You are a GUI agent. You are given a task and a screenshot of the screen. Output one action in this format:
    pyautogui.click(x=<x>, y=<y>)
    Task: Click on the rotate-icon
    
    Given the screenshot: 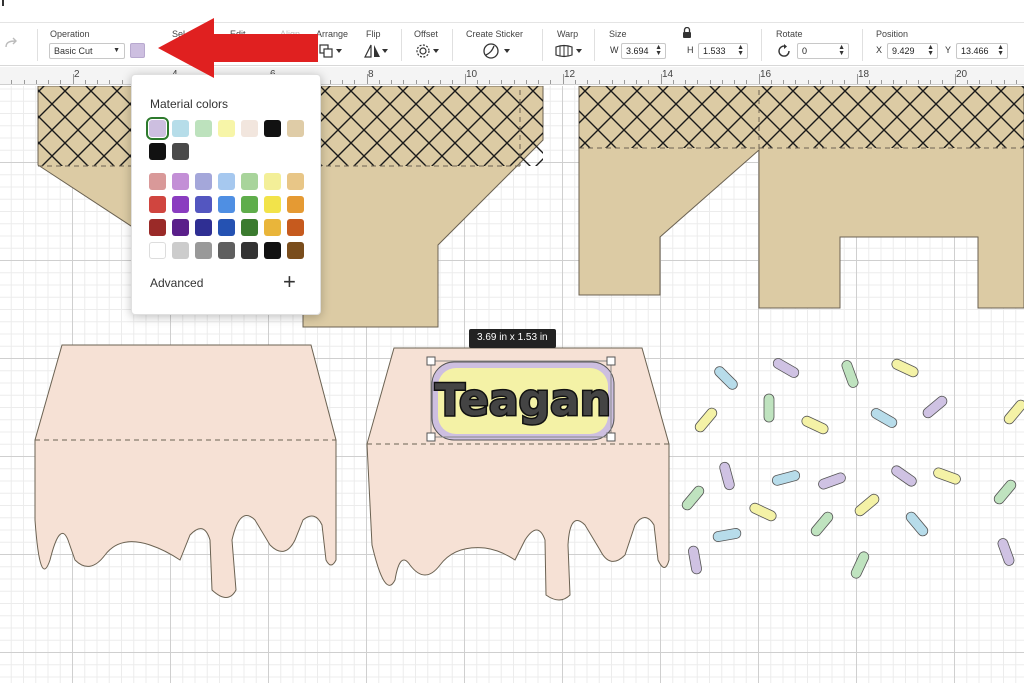 What is the action you would take?
    pyautogui.click(x=784, y=51)
    